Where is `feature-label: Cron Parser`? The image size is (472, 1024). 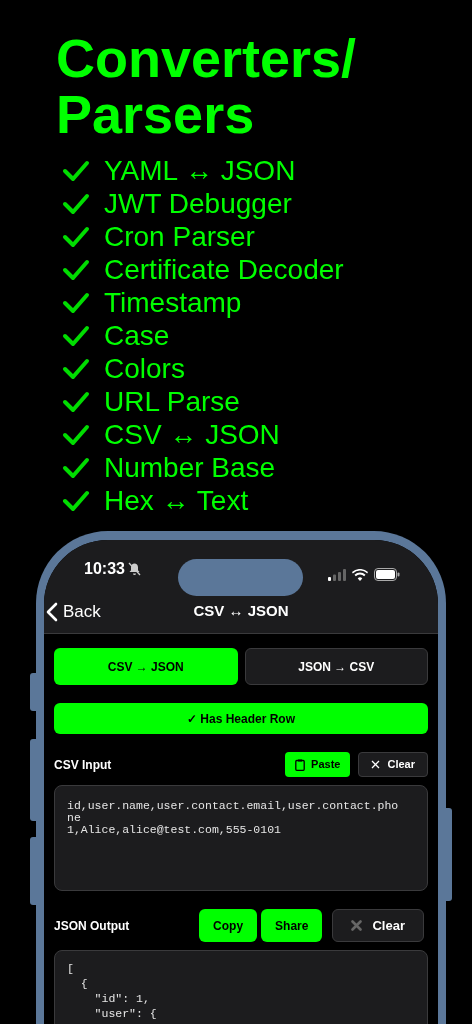
feature-label: Cron Parser is located at coordinates (179, 236).